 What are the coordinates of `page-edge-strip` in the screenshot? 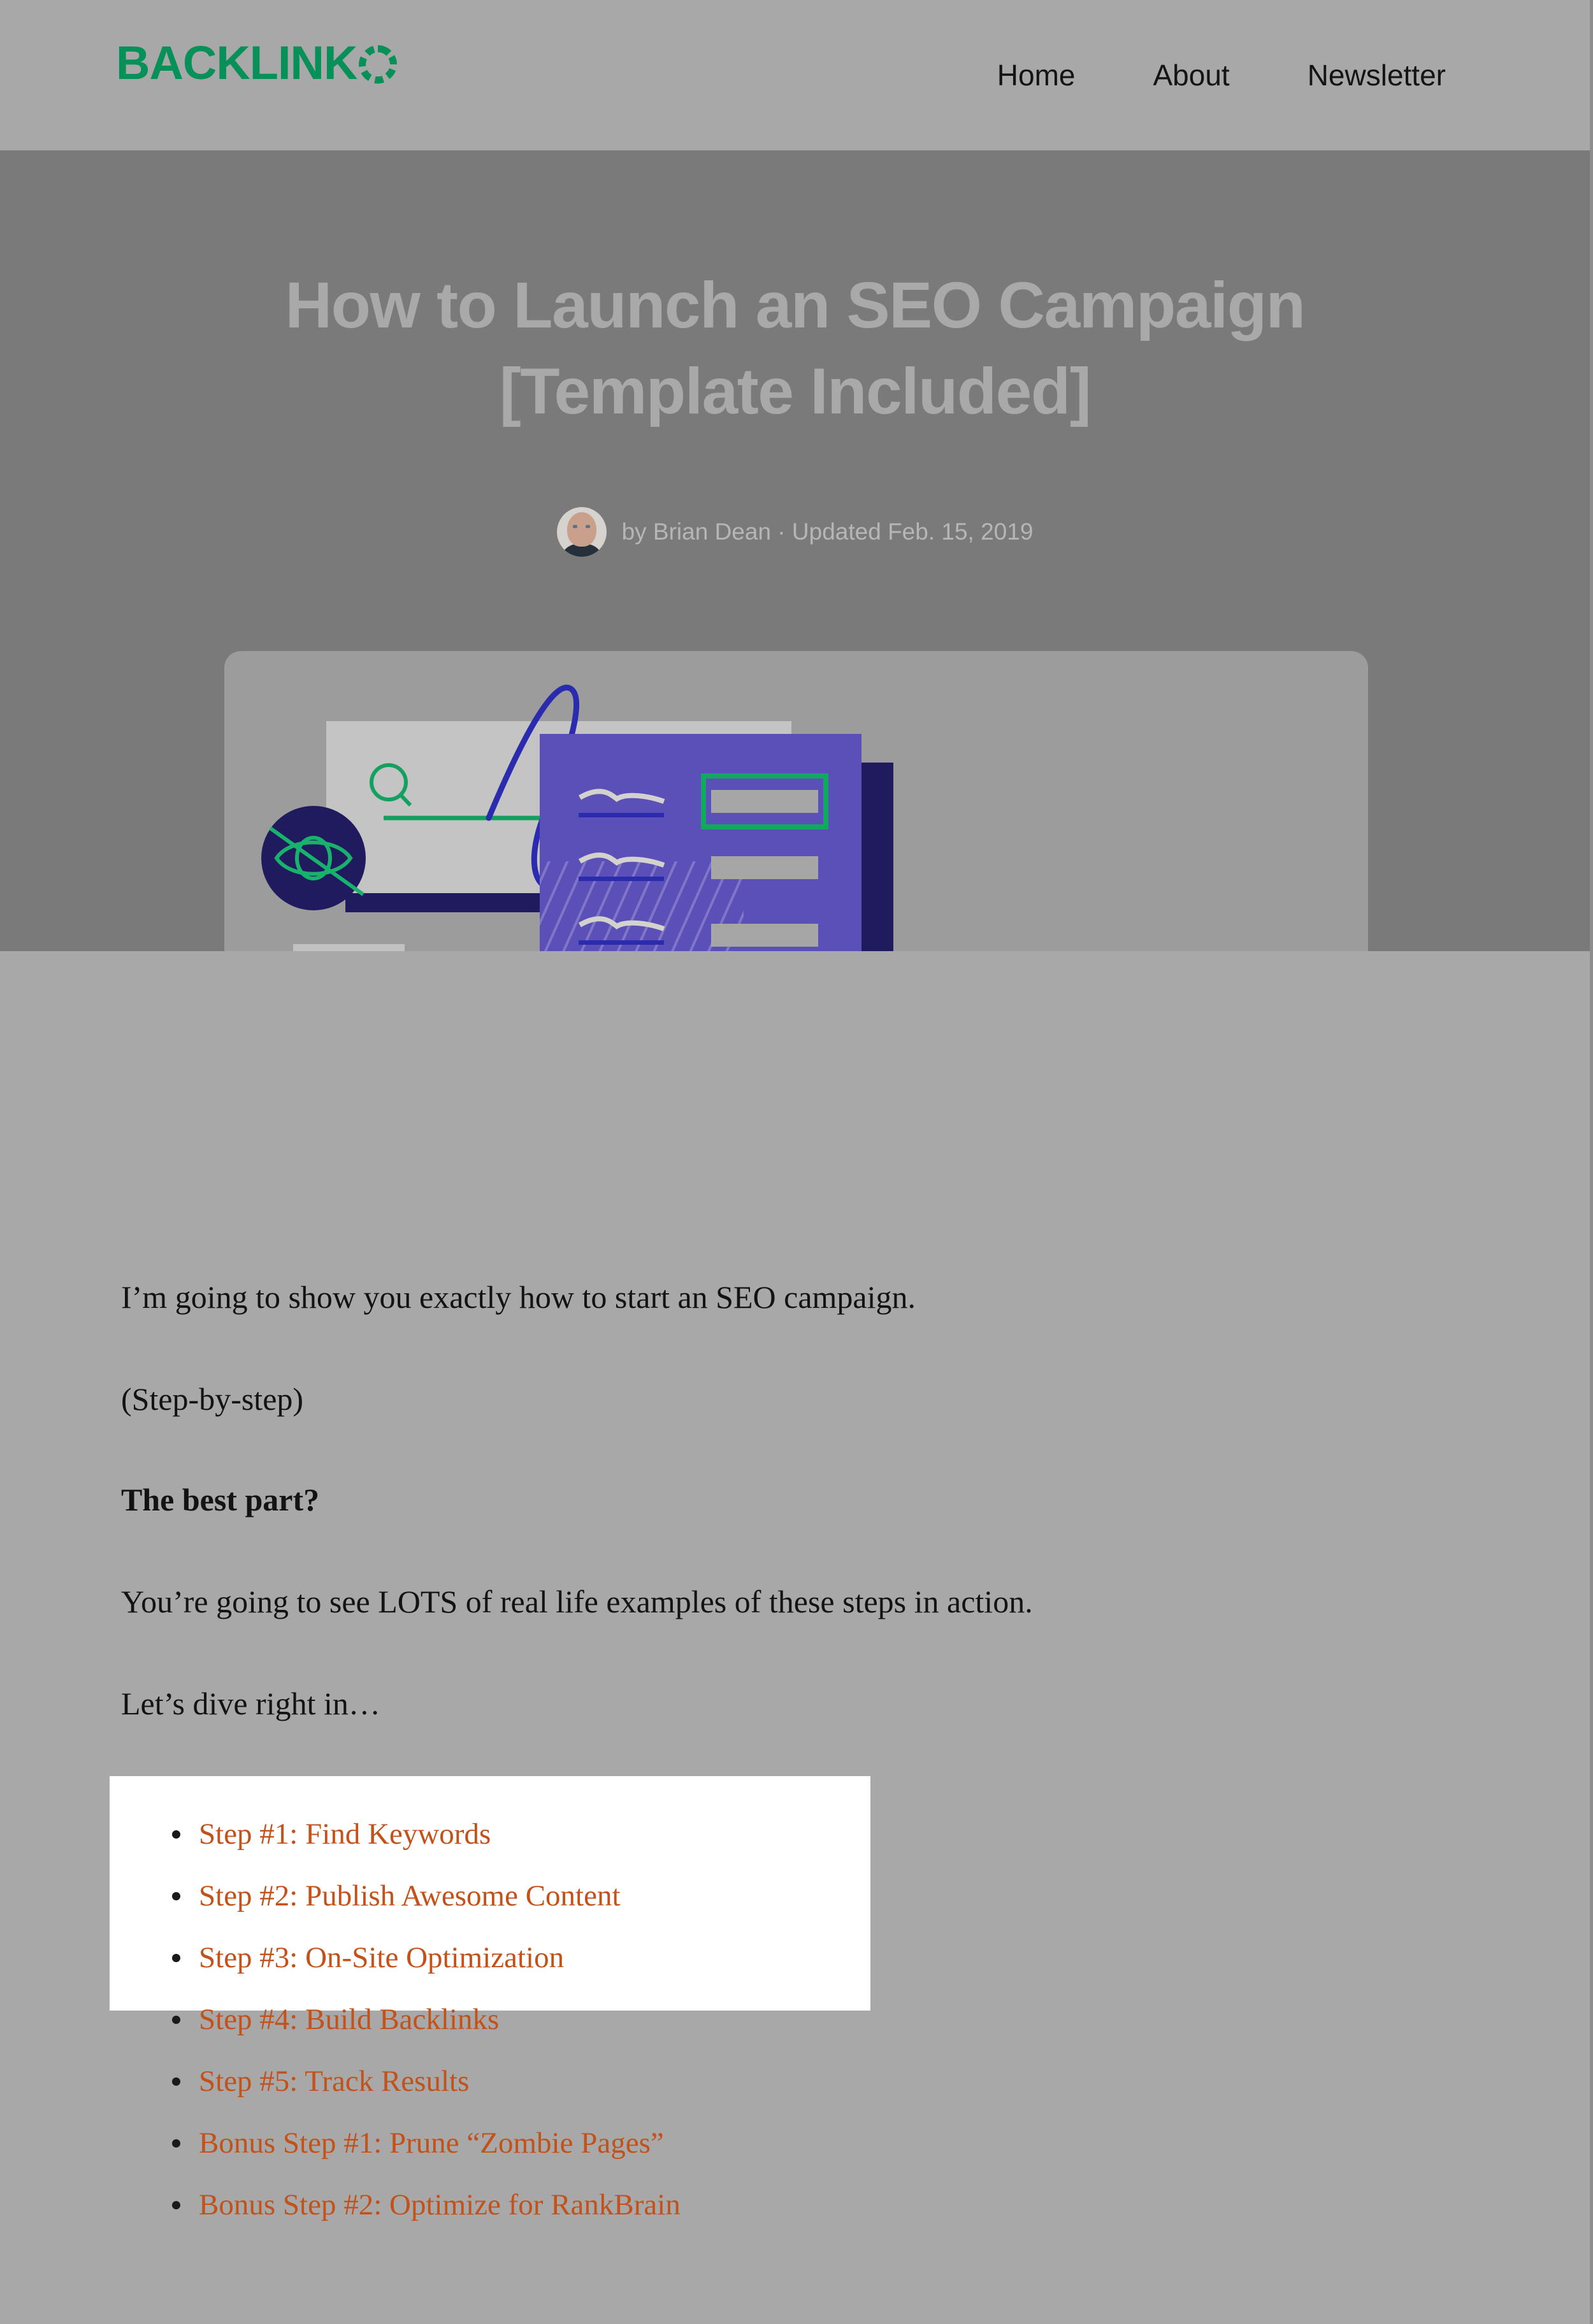 It's located at (1591, 1162).